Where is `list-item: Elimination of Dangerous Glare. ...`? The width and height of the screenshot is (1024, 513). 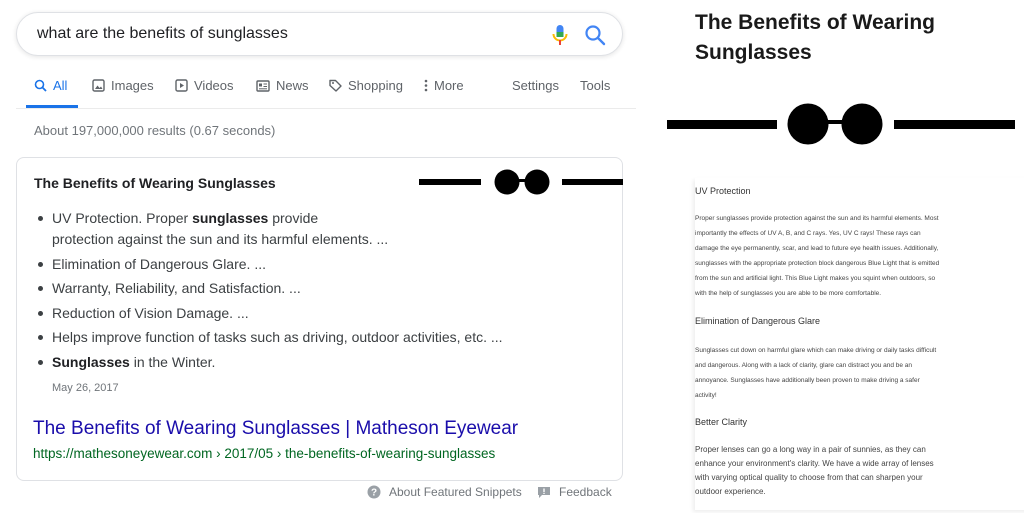
list-item: Elimination of Dangerous Glare. ... is located at coordinates (304, 264).